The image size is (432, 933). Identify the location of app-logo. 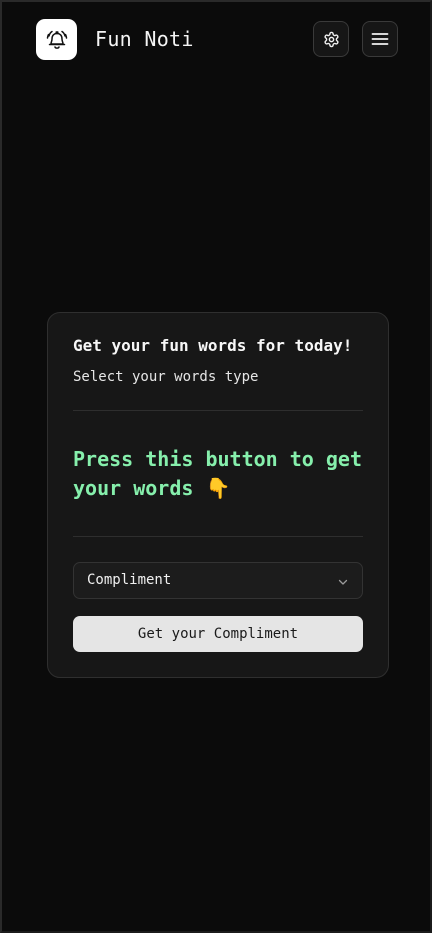
(56, 39).